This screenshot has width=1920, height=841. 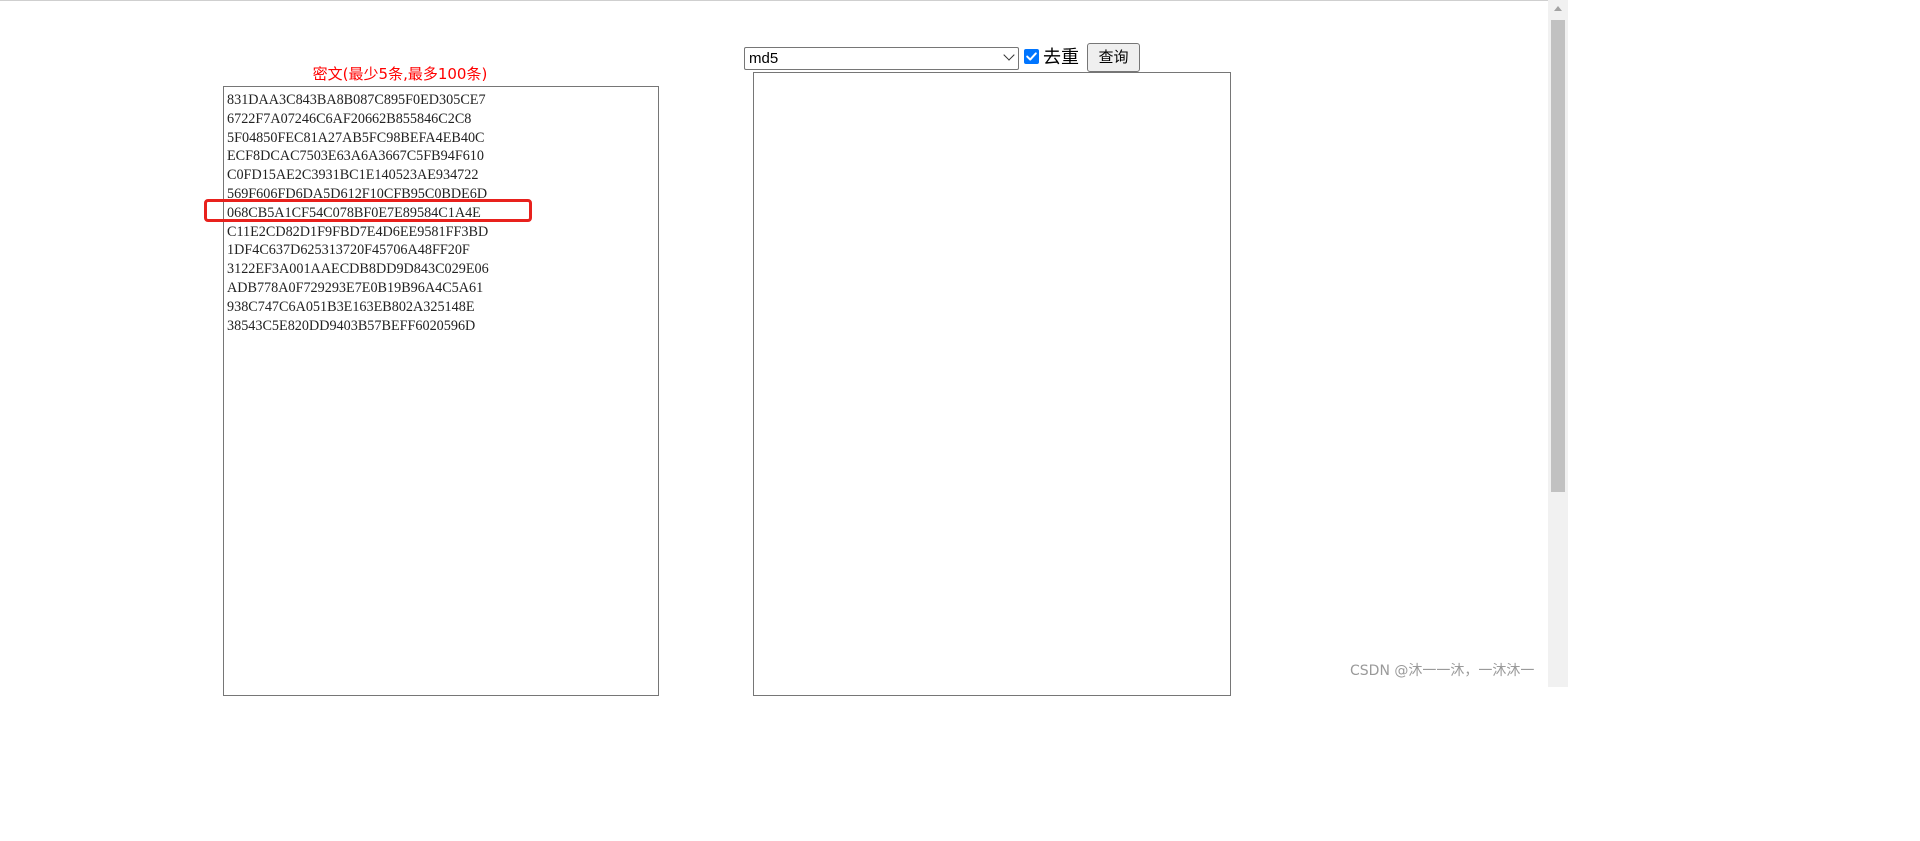 I want to click on csdn-watermark: CSDN @沐一一沐，一沐沐一, so click(x=1442, y=671).